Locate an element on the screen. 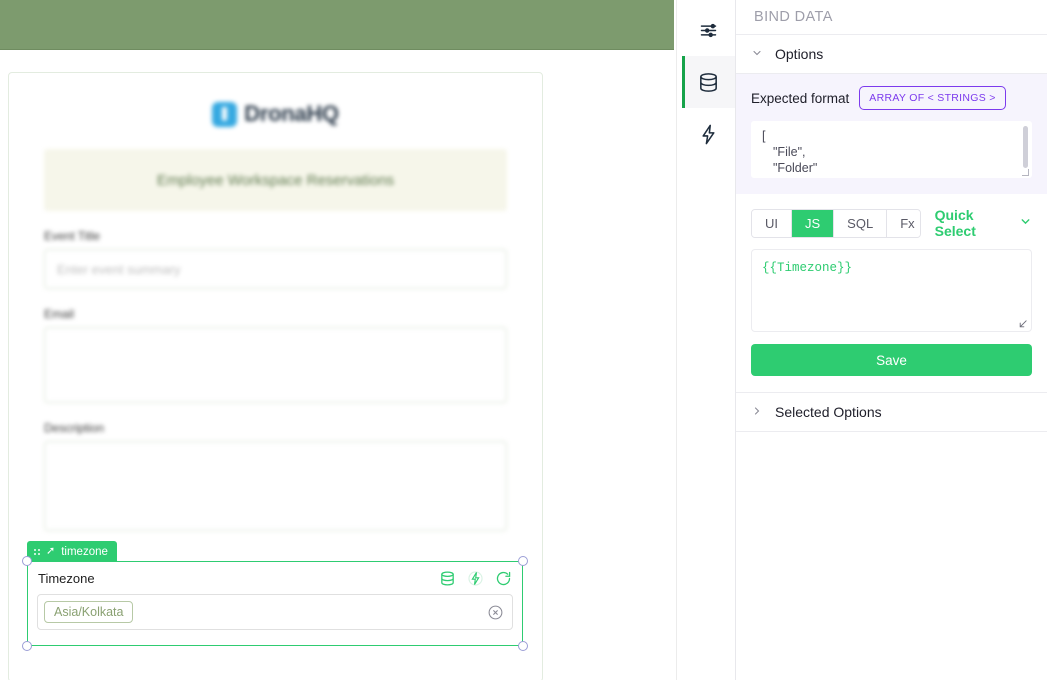 This screenshot has height=680, width=1047. email-input is located at coordinates (275, 365).